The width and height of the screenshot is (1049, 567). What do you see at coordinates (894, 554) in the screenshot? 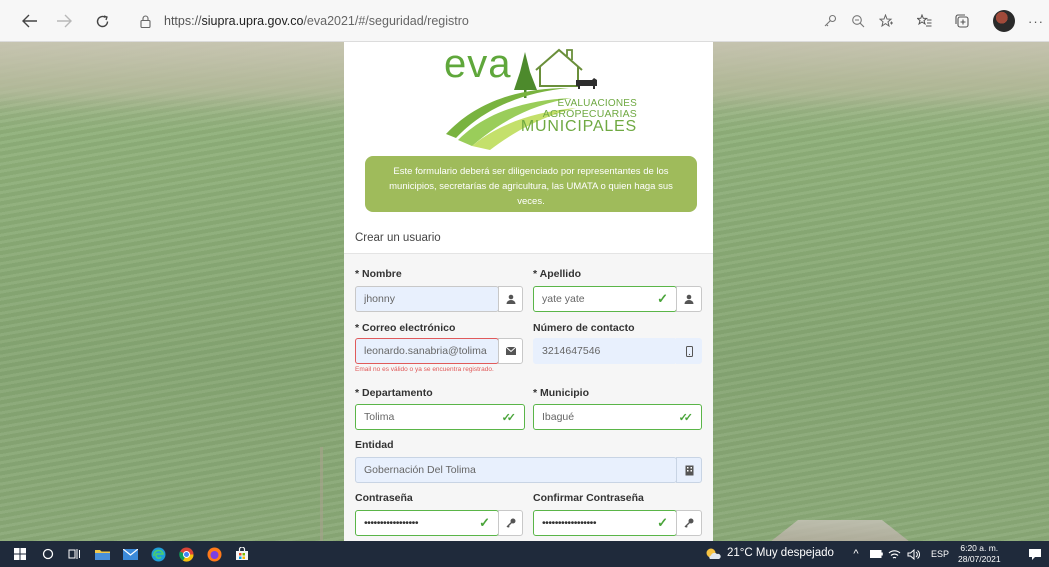
I see `wifi-icon` at bounding box center [894, 554].